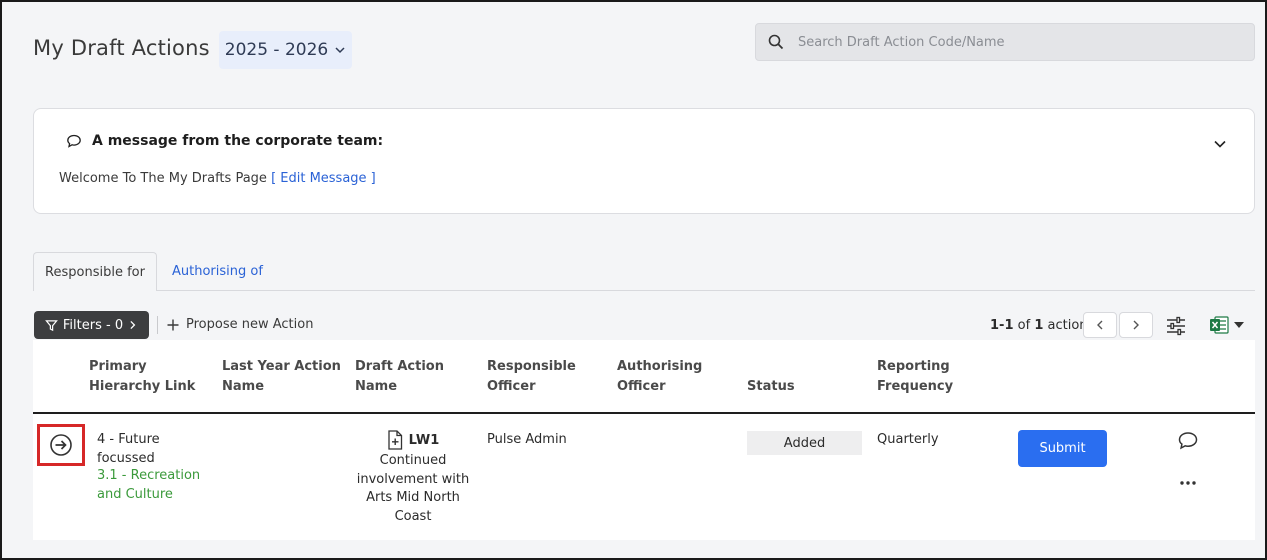  I want to click on filters-button: Filters - 0, so click(91, 325).